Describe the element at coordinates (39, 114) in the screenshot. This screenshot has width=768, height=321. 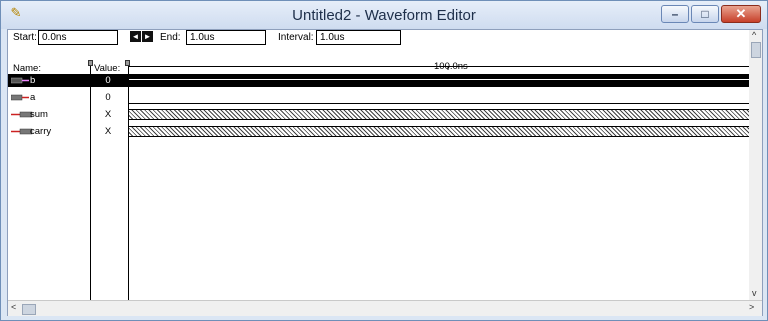
I see `signal-name: sum` at that location.